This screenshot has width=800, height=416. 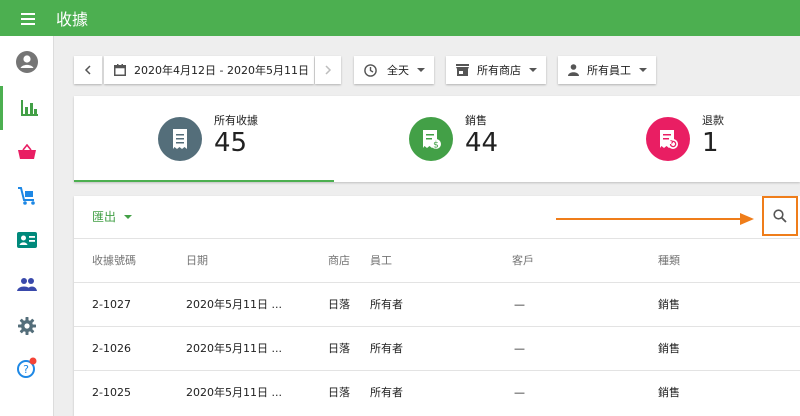 I want to click on account-icon, so click(x=27, y=62).